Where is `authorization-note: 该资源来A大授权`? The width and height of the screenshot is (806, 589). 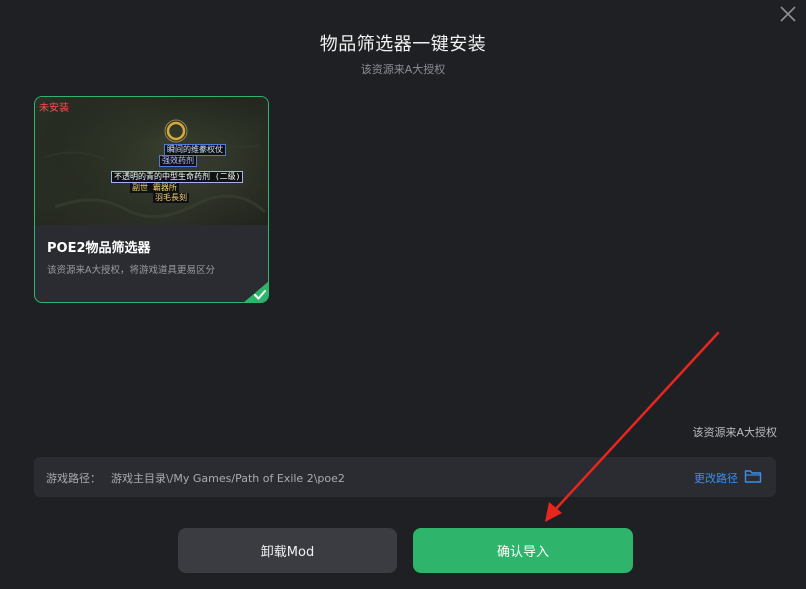 authorization-note: 该资源来A大授权 is located at coordinates (734, 432).